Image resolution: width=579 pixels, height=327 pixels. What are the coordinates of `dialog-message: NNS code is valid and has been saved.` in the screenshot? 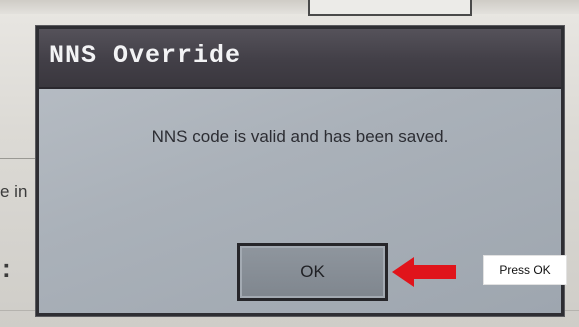 It's located at (300, 136).